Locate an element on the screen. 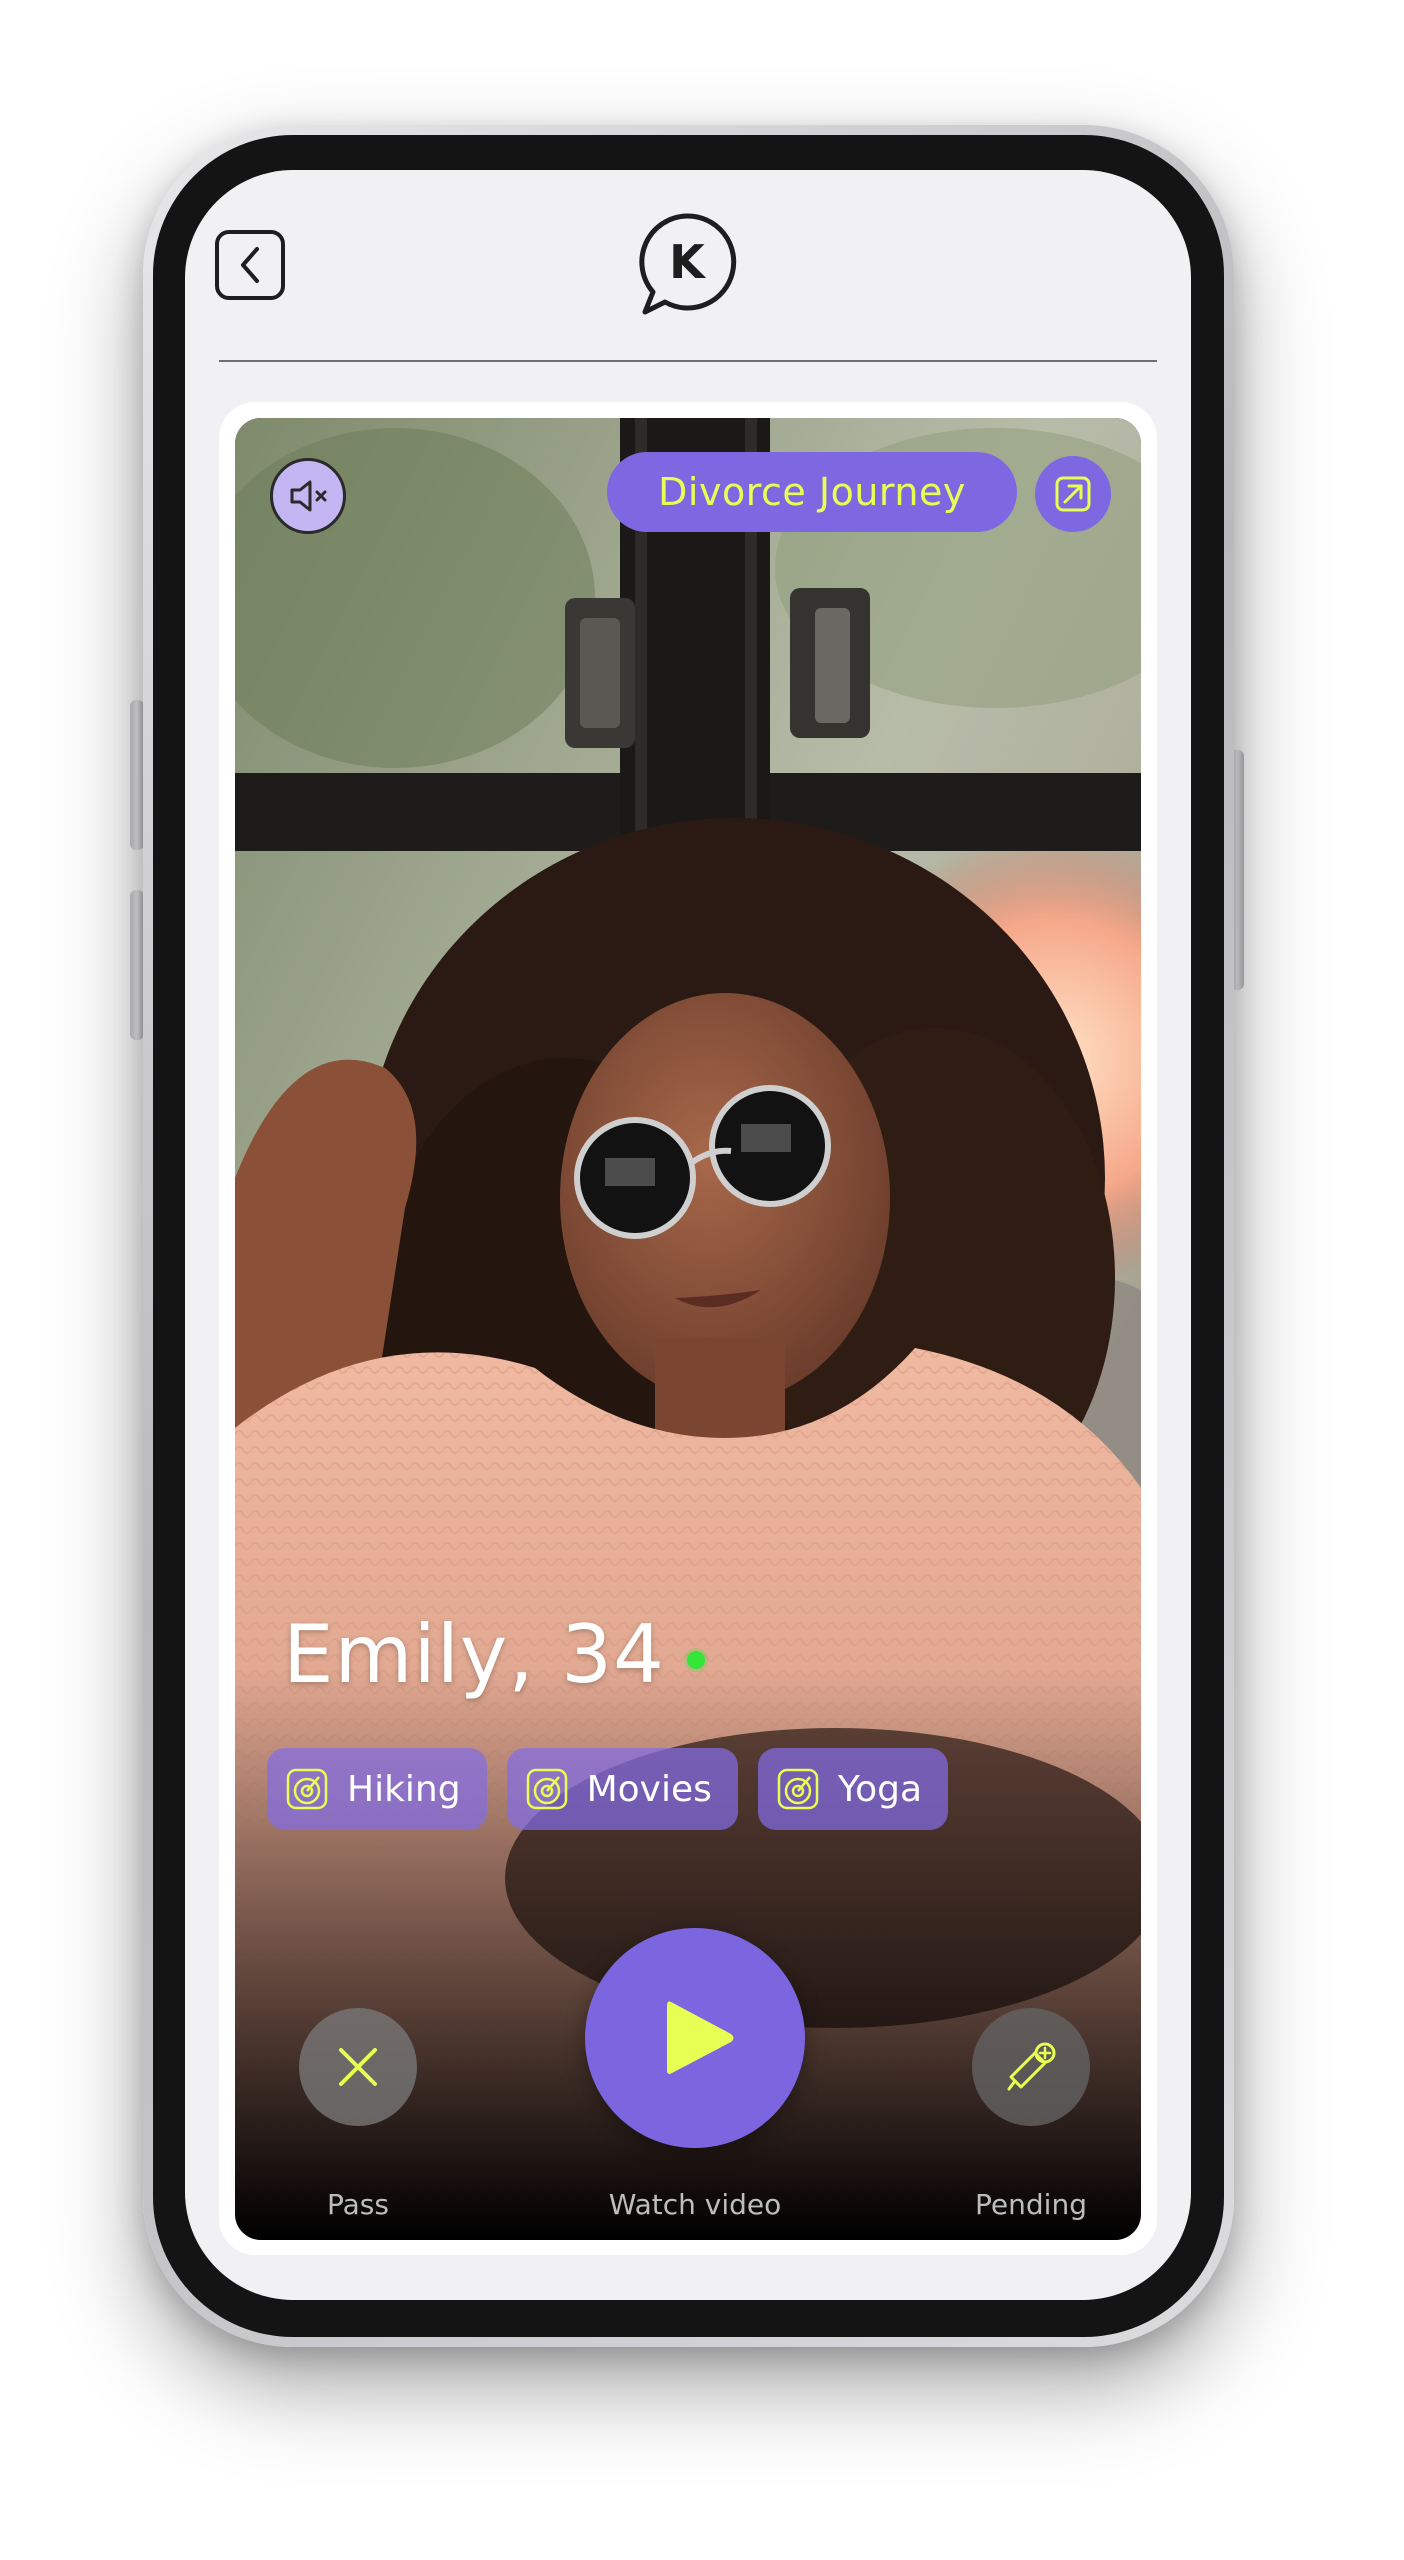 The height and width of the screenshot is (2560, 1404). app-logo: K is located at coordinates (687, 264).